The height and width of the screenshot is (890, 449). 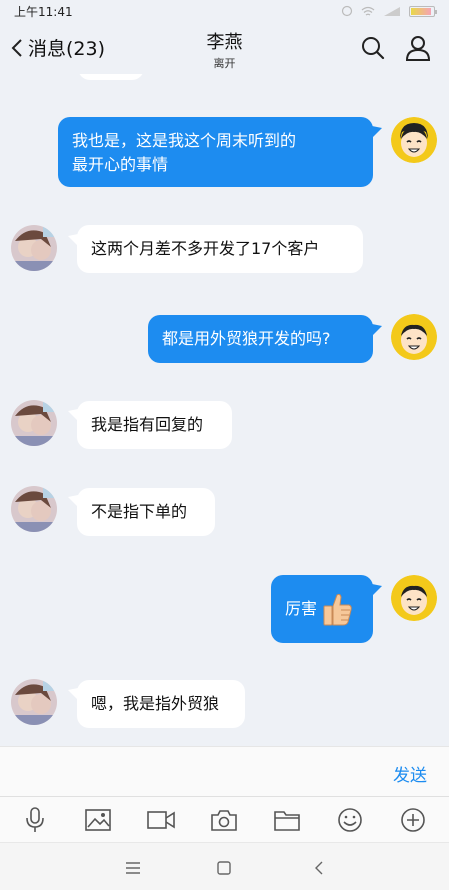 I want to click on signal-icon, so click(x=392, y=11).